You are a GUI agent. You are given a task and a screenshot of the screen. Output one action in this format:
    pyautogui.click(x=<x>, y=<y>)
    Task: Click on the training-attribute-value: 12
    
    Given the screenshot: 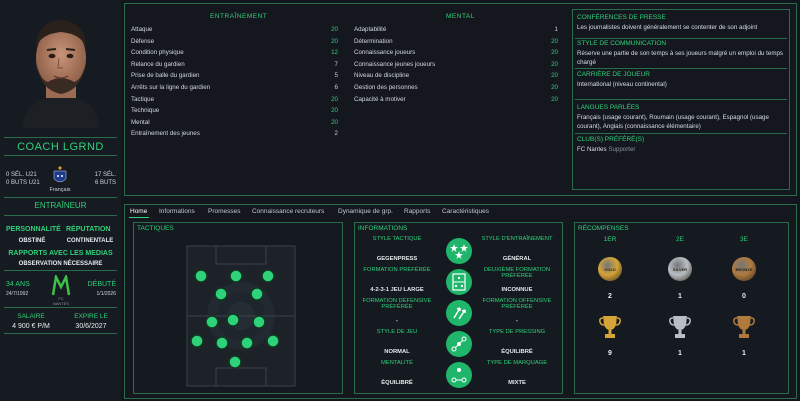 What is the action you would take?
    pyautogui.click(x=334, y=53)
    